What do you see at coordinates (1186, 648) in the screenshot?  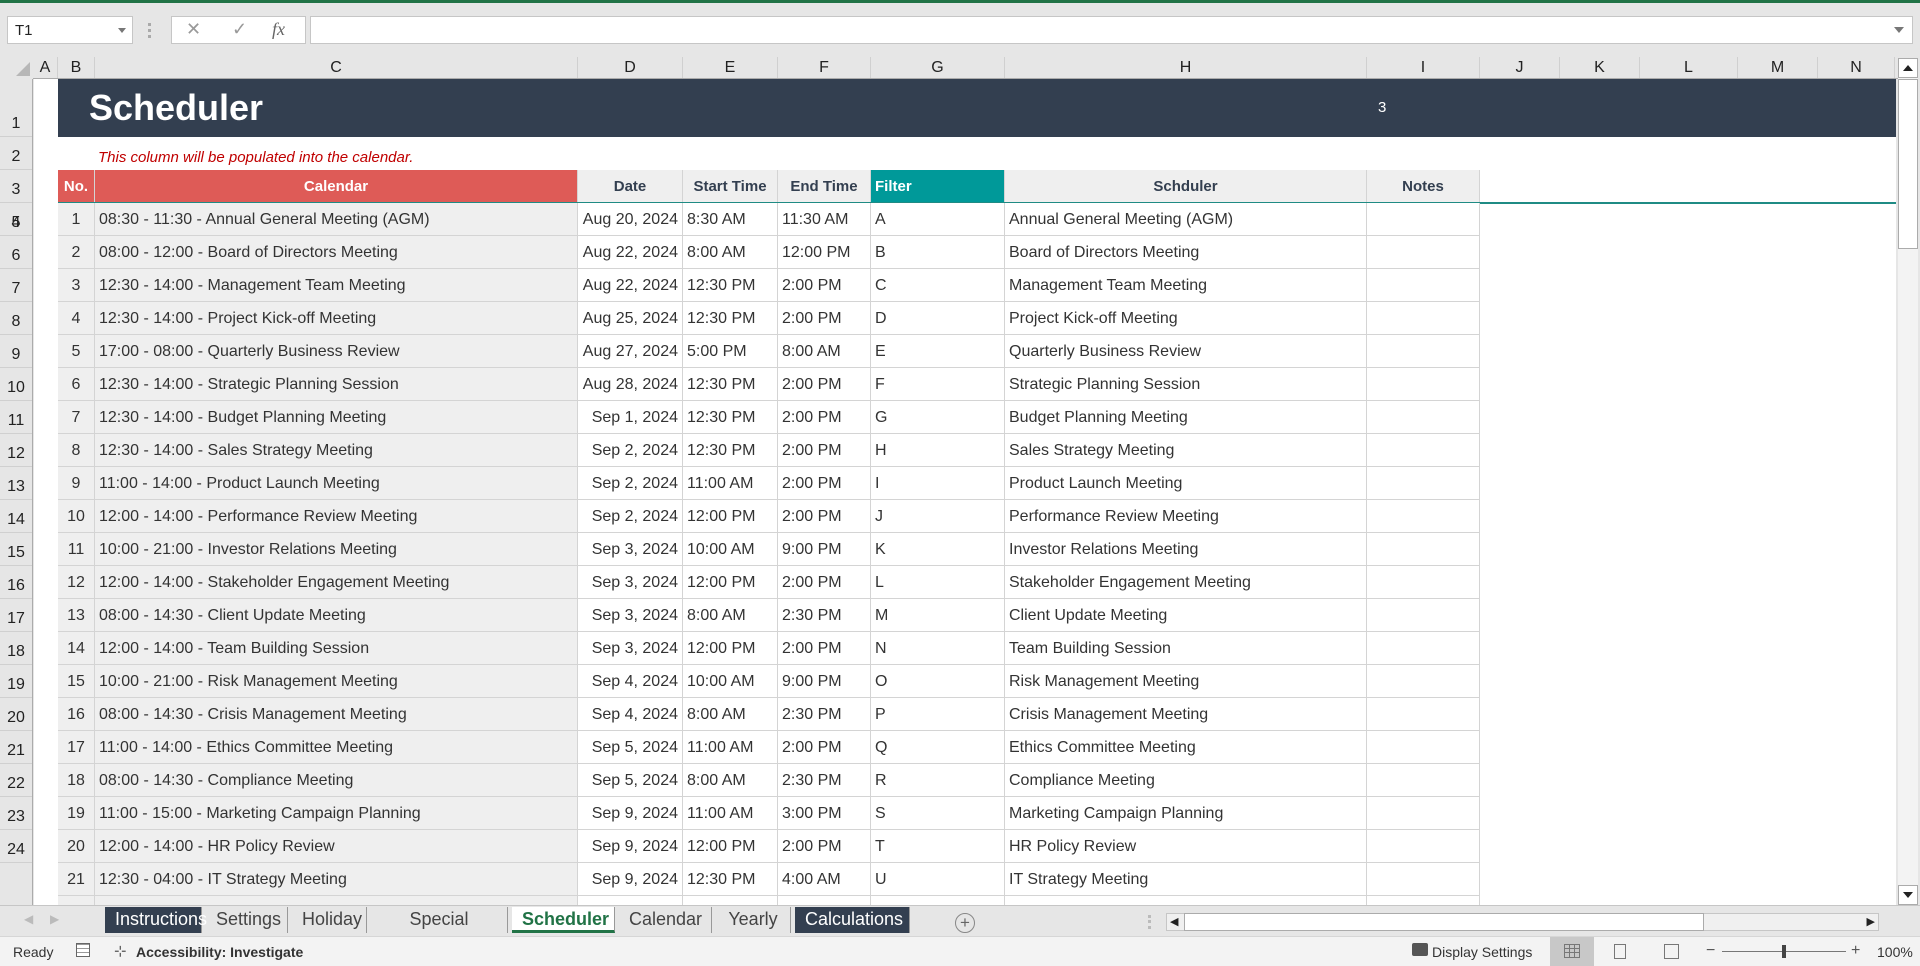 I see `cell-scheduler: Team Building Session` at bounding box center [1186, 648].